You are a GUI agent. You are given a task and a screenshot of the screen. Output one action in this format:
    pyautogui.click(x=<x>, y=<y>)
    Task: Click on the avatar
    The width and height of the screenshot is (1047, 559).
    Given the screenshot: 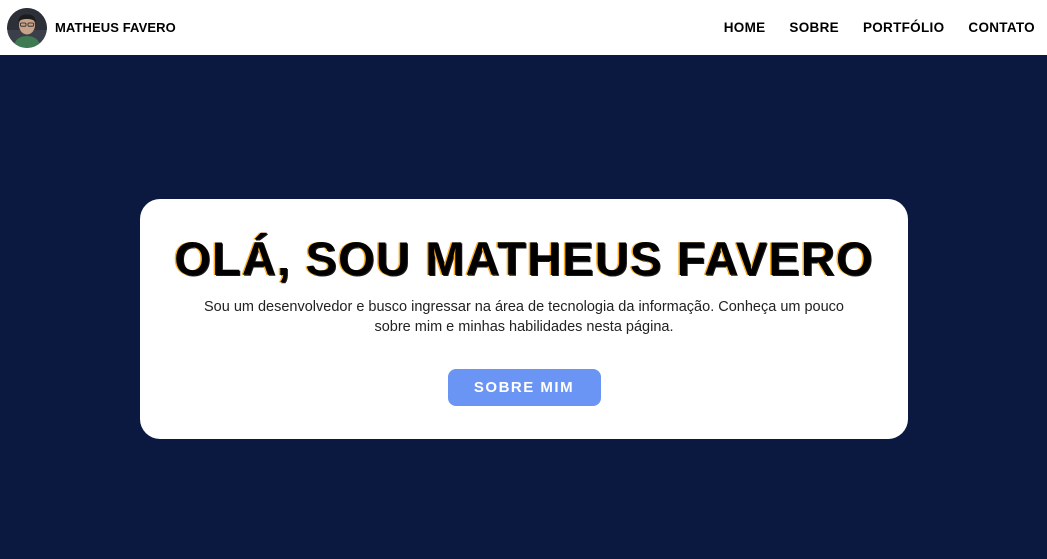 What is the action you would take?
    pyautogui.click(x=27, y=27)
    